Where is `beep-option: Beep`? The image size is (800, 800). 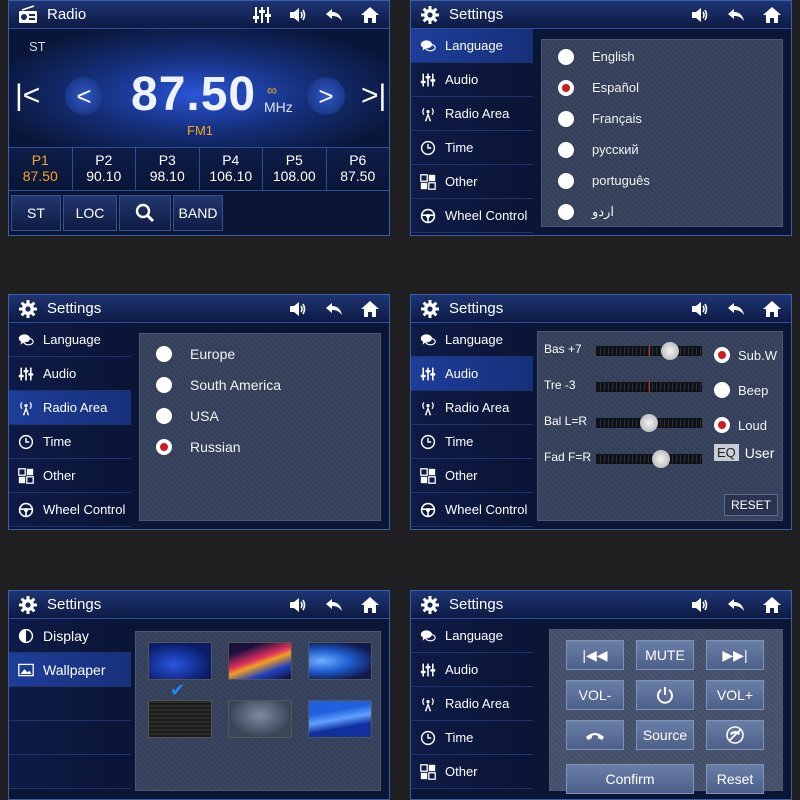
beep-option: Beep is located at coordinates (745, 390).